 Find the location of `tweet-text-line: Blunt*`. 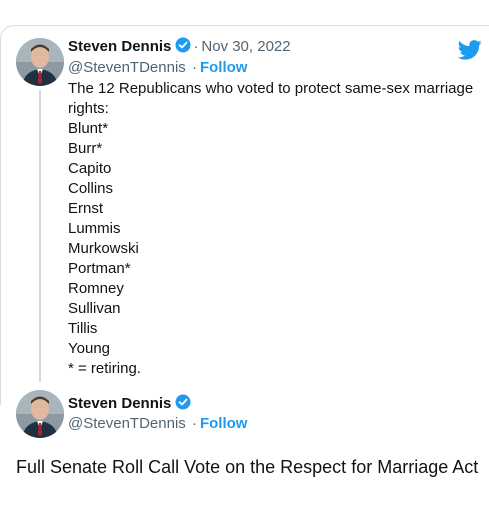

tweet-text-line: Blunt* is located at coordinates (88, 128).